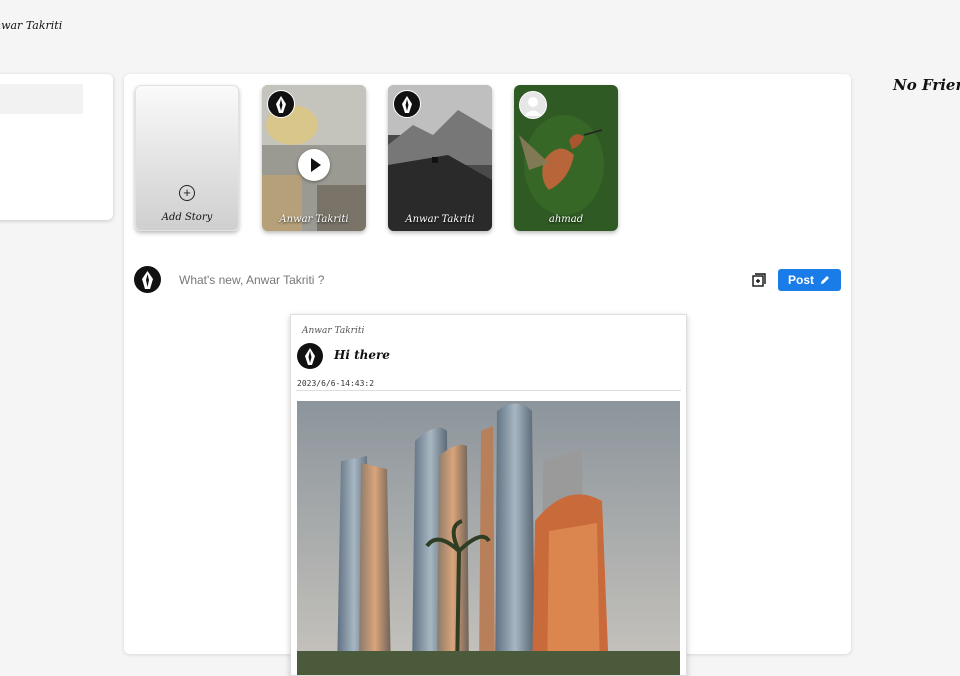 The width and height of the screenshot is (960, 676). What do you see at coordinates (314, 165) in the screenshot?
I see `play-icon` at bounding box center [314, 165].